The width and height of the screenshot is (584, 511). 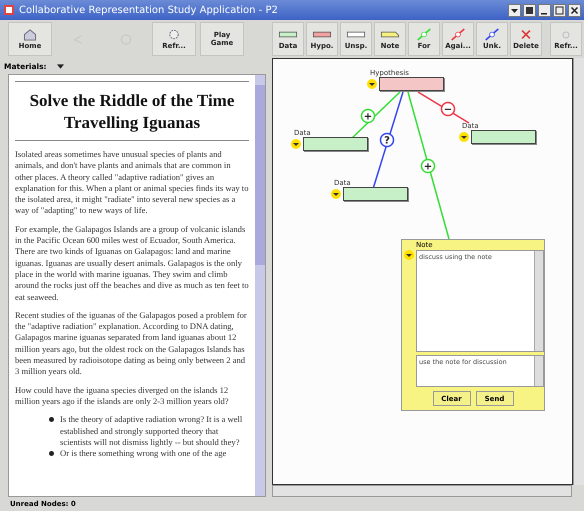 What do you see at coordinates (131, 344) in the screenshot?
I see `paragraph: Recent studies of the iguanas of the Galapagos posed a problem for the "adaptive radiation" explanation. According to DNA dating, Galapagos marine iguanas separated from land iguanas about 12 million years ago, but the oldest rock on the Galapagos Islands has been measured by radioisotope dating as being only between 2 and 3 million years old.` at bounding box center [131, 344].